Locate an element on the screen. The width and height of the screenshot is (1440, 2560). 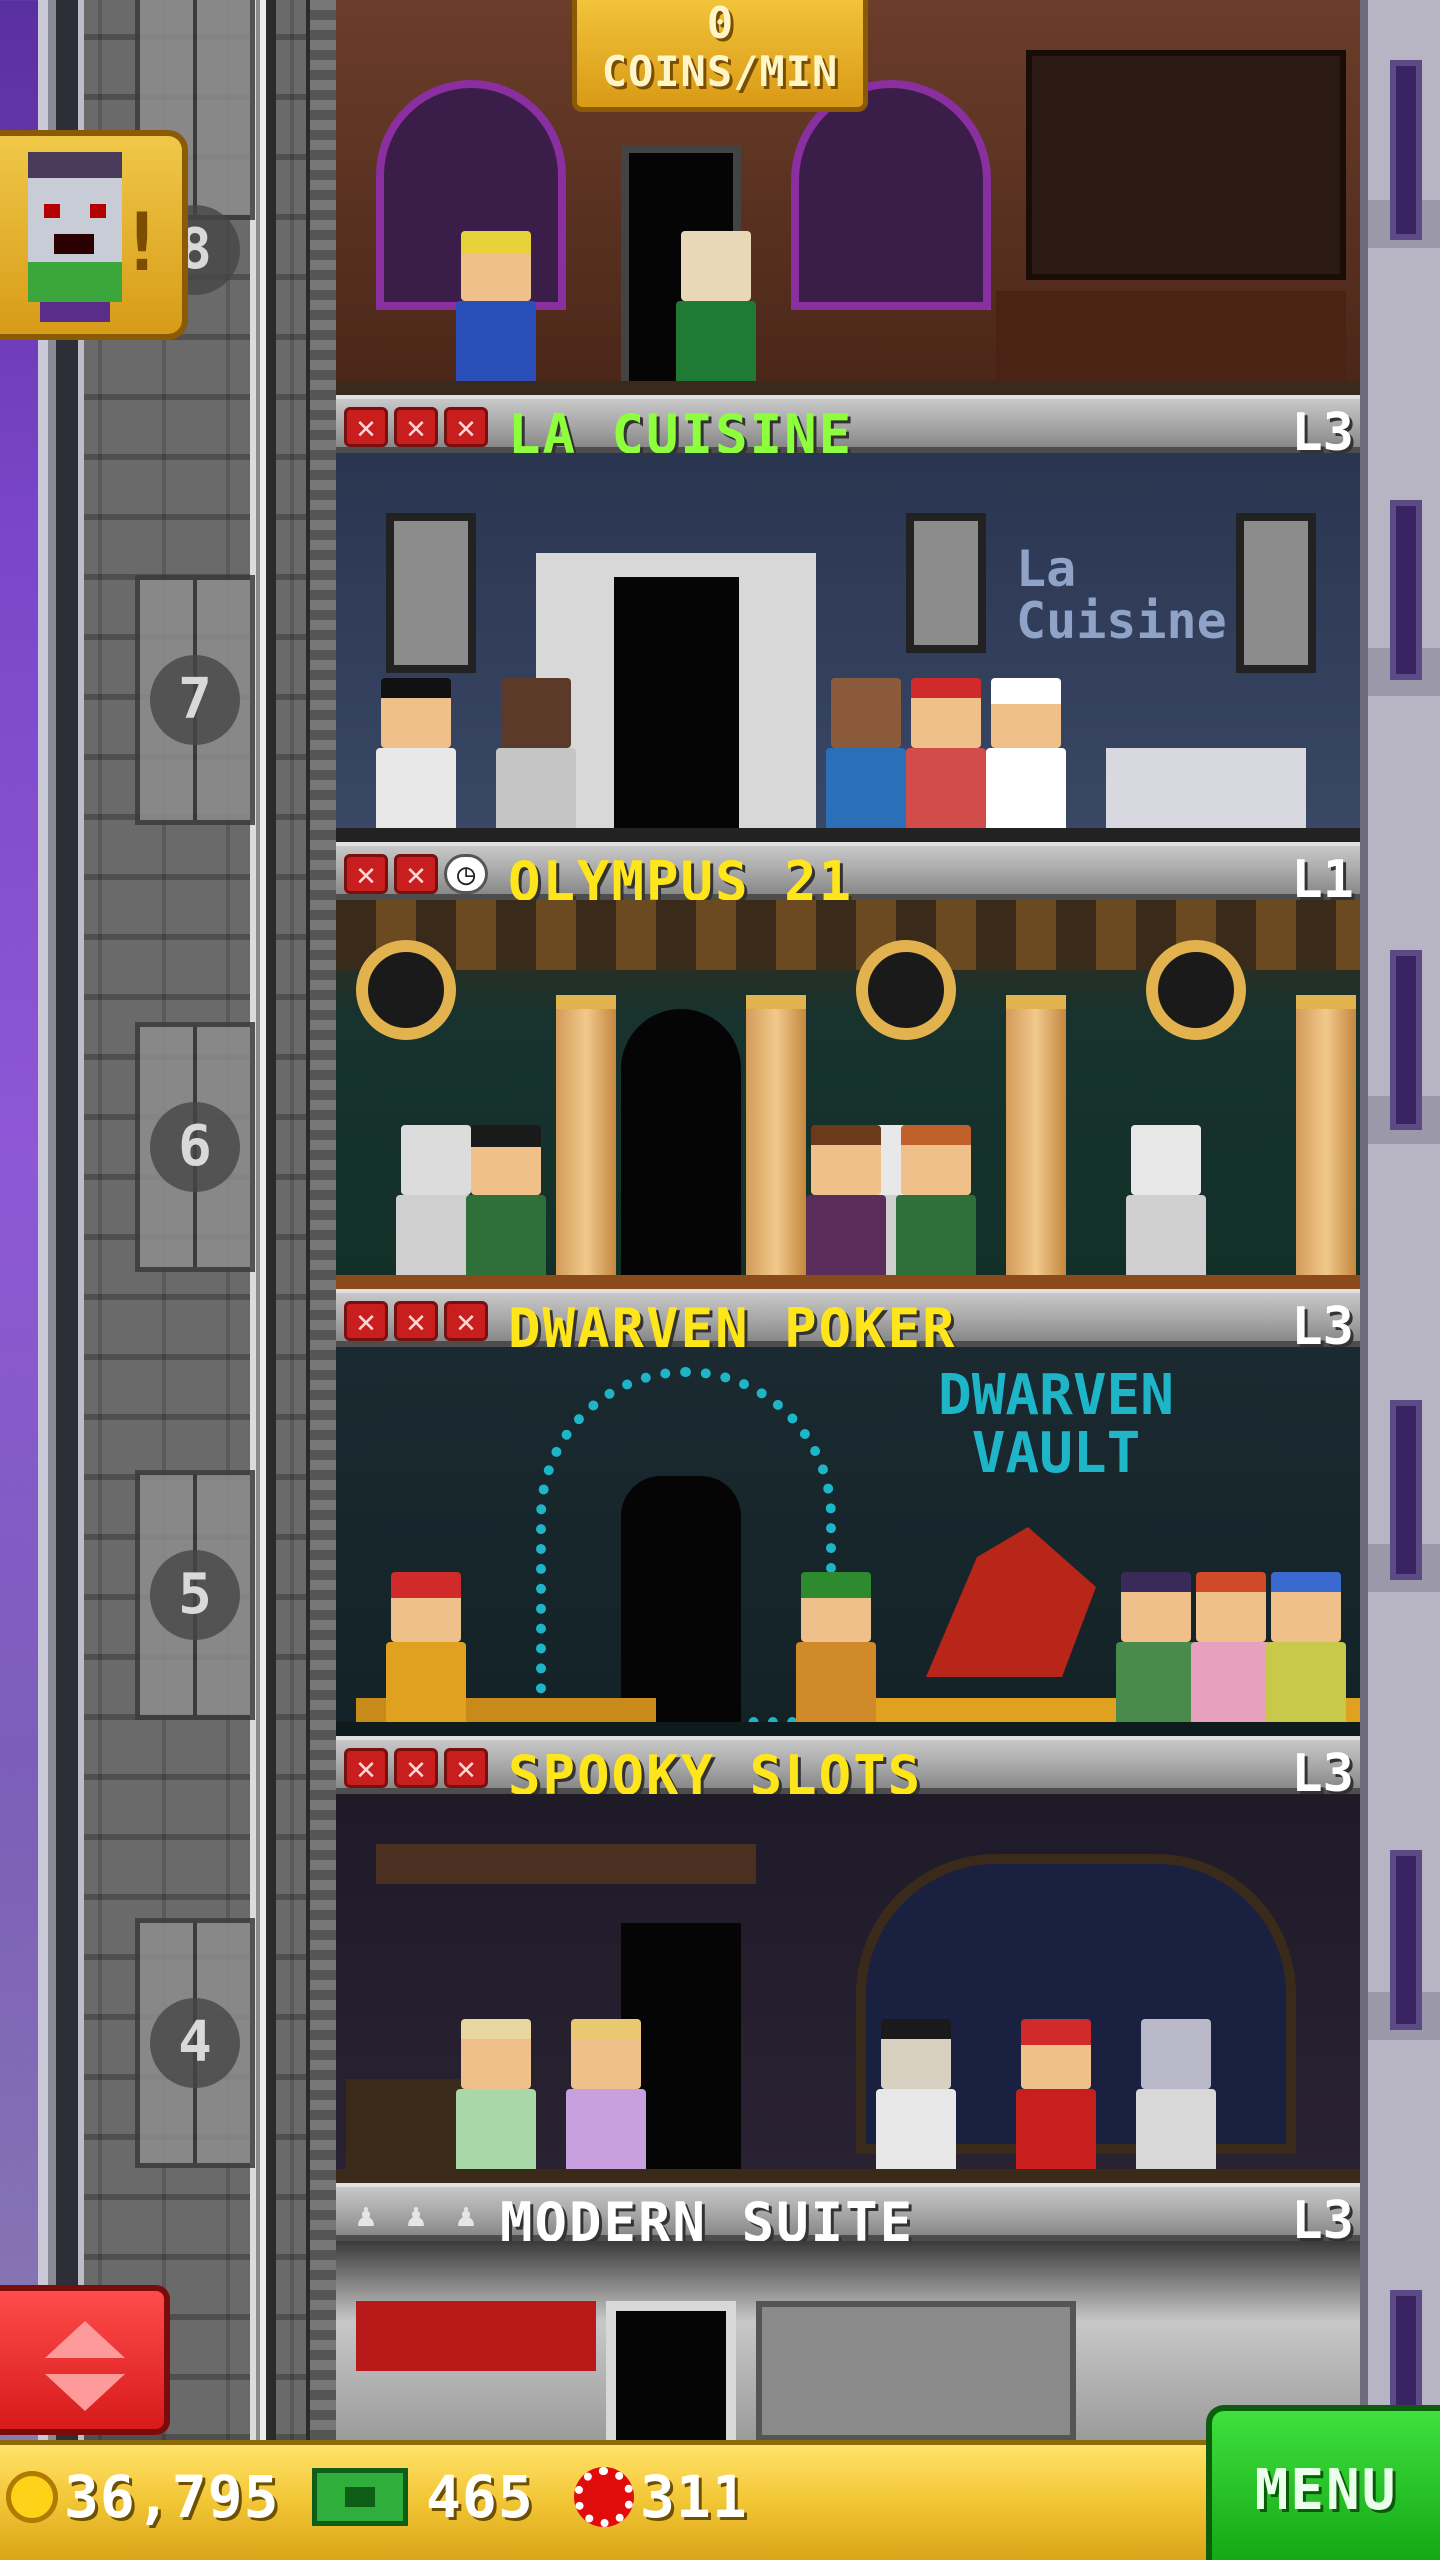
floor-header: ✕ ✕ ✕ DWARVEN POKER L3 is located at coordinates (848, 1324).